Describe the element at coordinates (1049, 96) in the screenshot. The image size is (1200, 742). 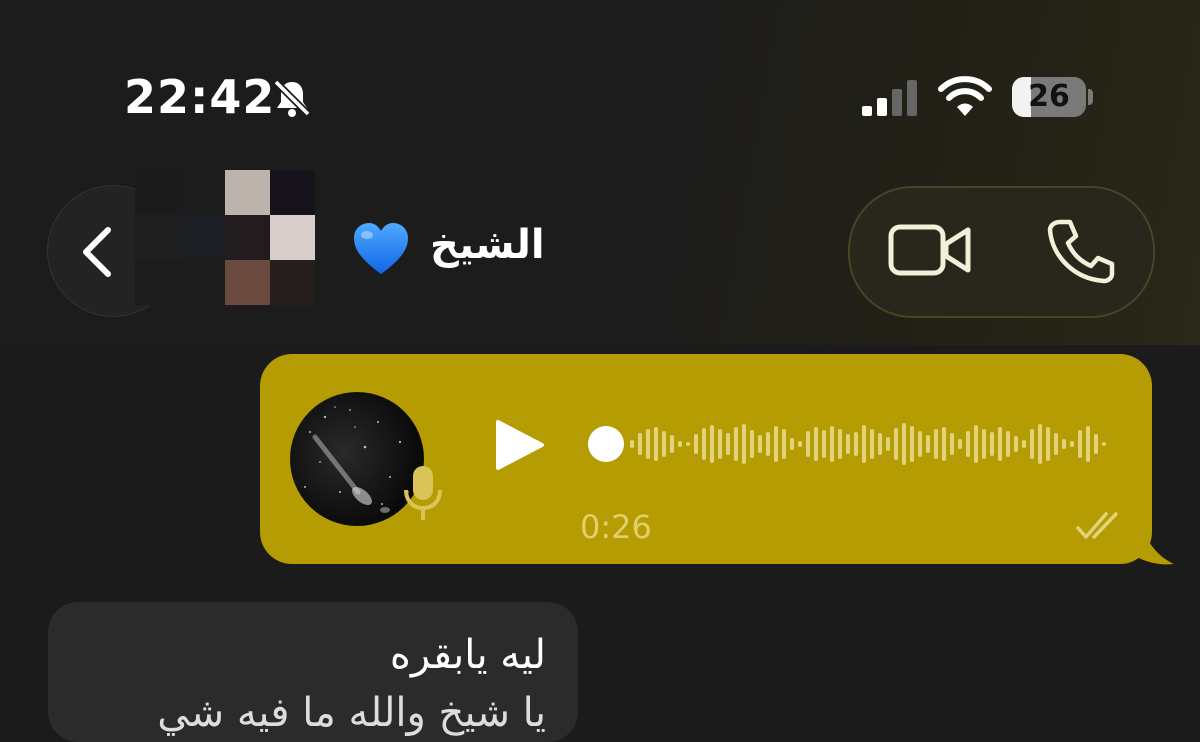
I see `battery-level: 26` at that location.